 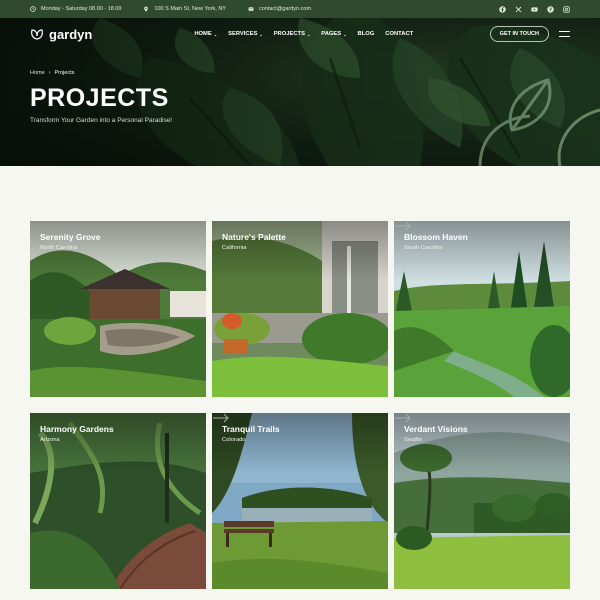 I want to click on nav-contact-label: CONTACT, so click(x=399, y=34).